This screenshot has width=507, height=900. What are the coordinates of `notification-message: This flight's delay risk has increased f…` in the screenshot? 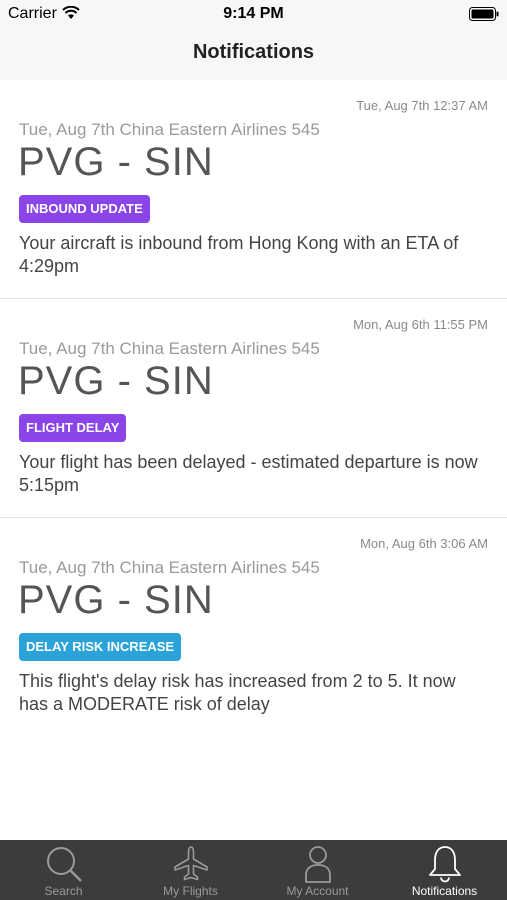 It's located at (237, 692).